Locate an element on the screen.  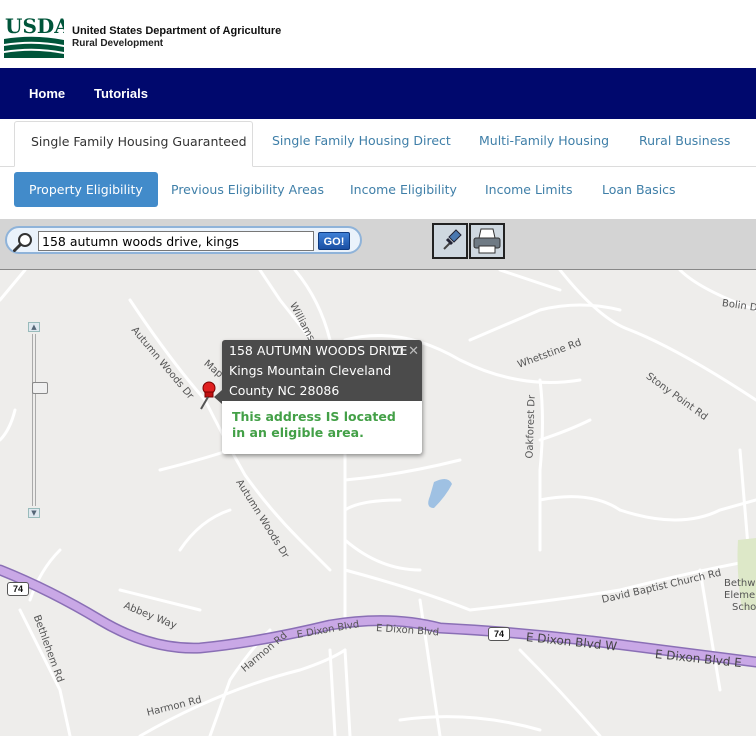
popup-address-line2: Kings Mountain Cleveland is located at coordinates (310, 370).